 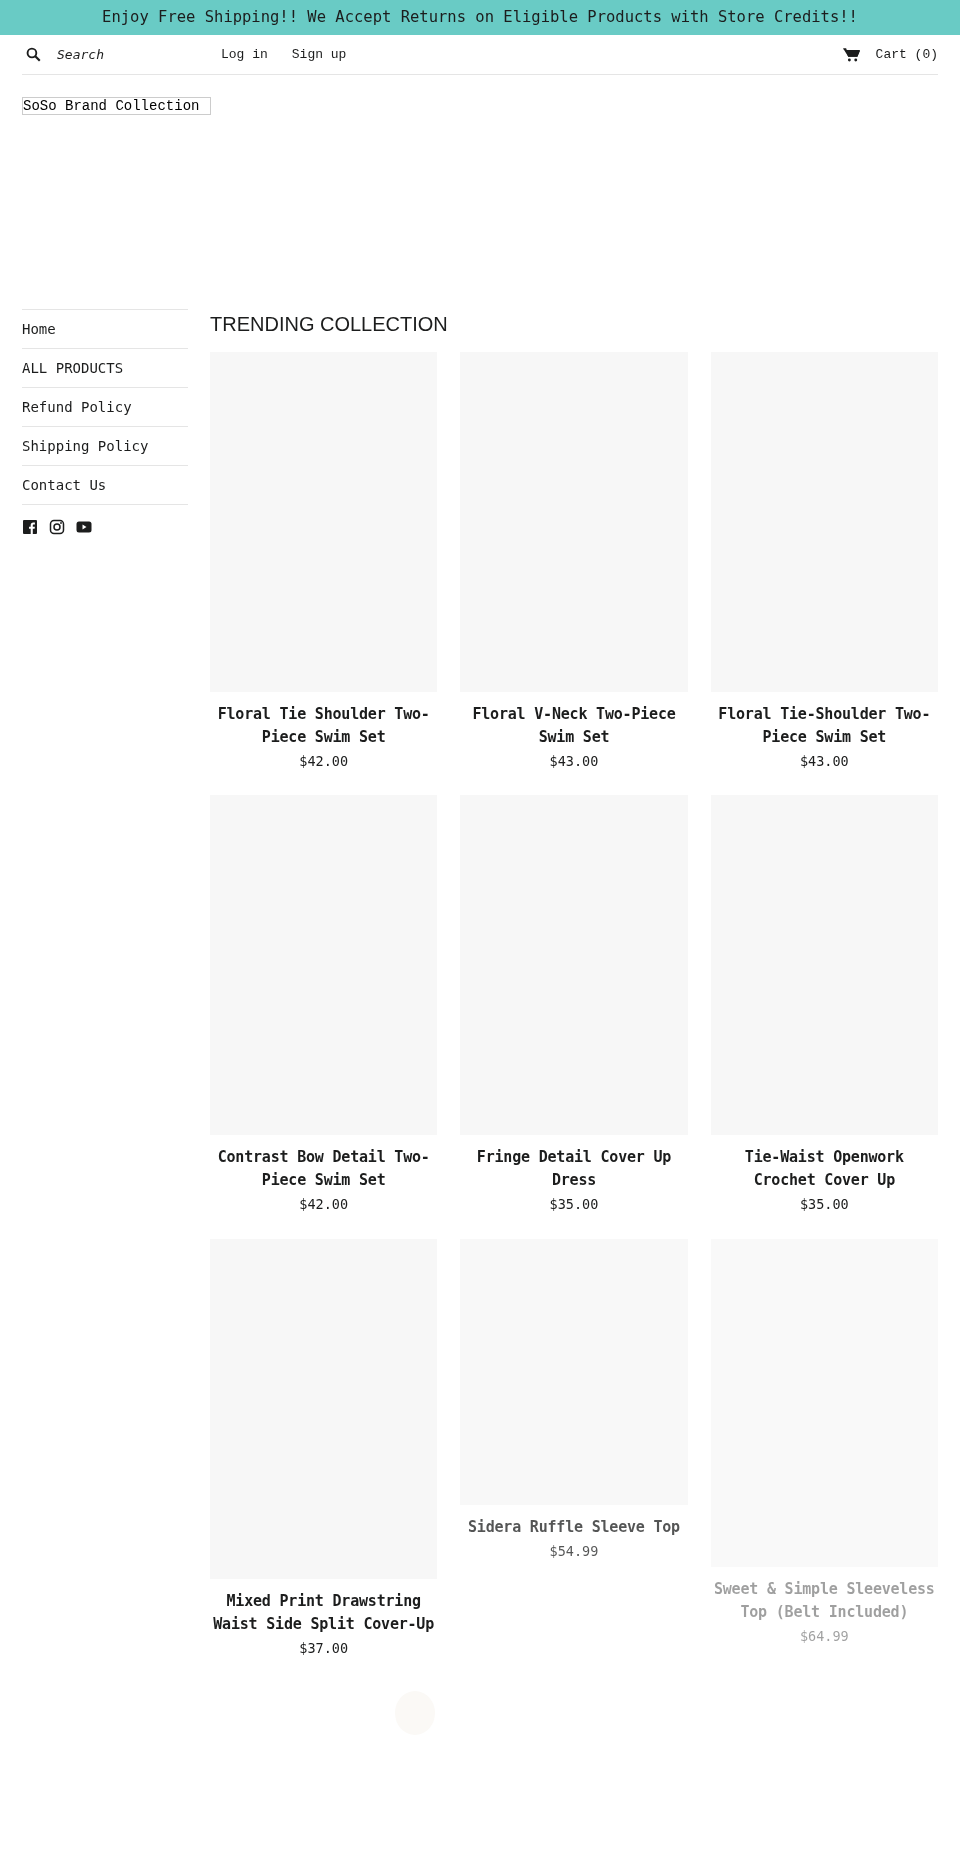 I want to click on sidebar-link: Contact Us, so click(x=105, y=485).